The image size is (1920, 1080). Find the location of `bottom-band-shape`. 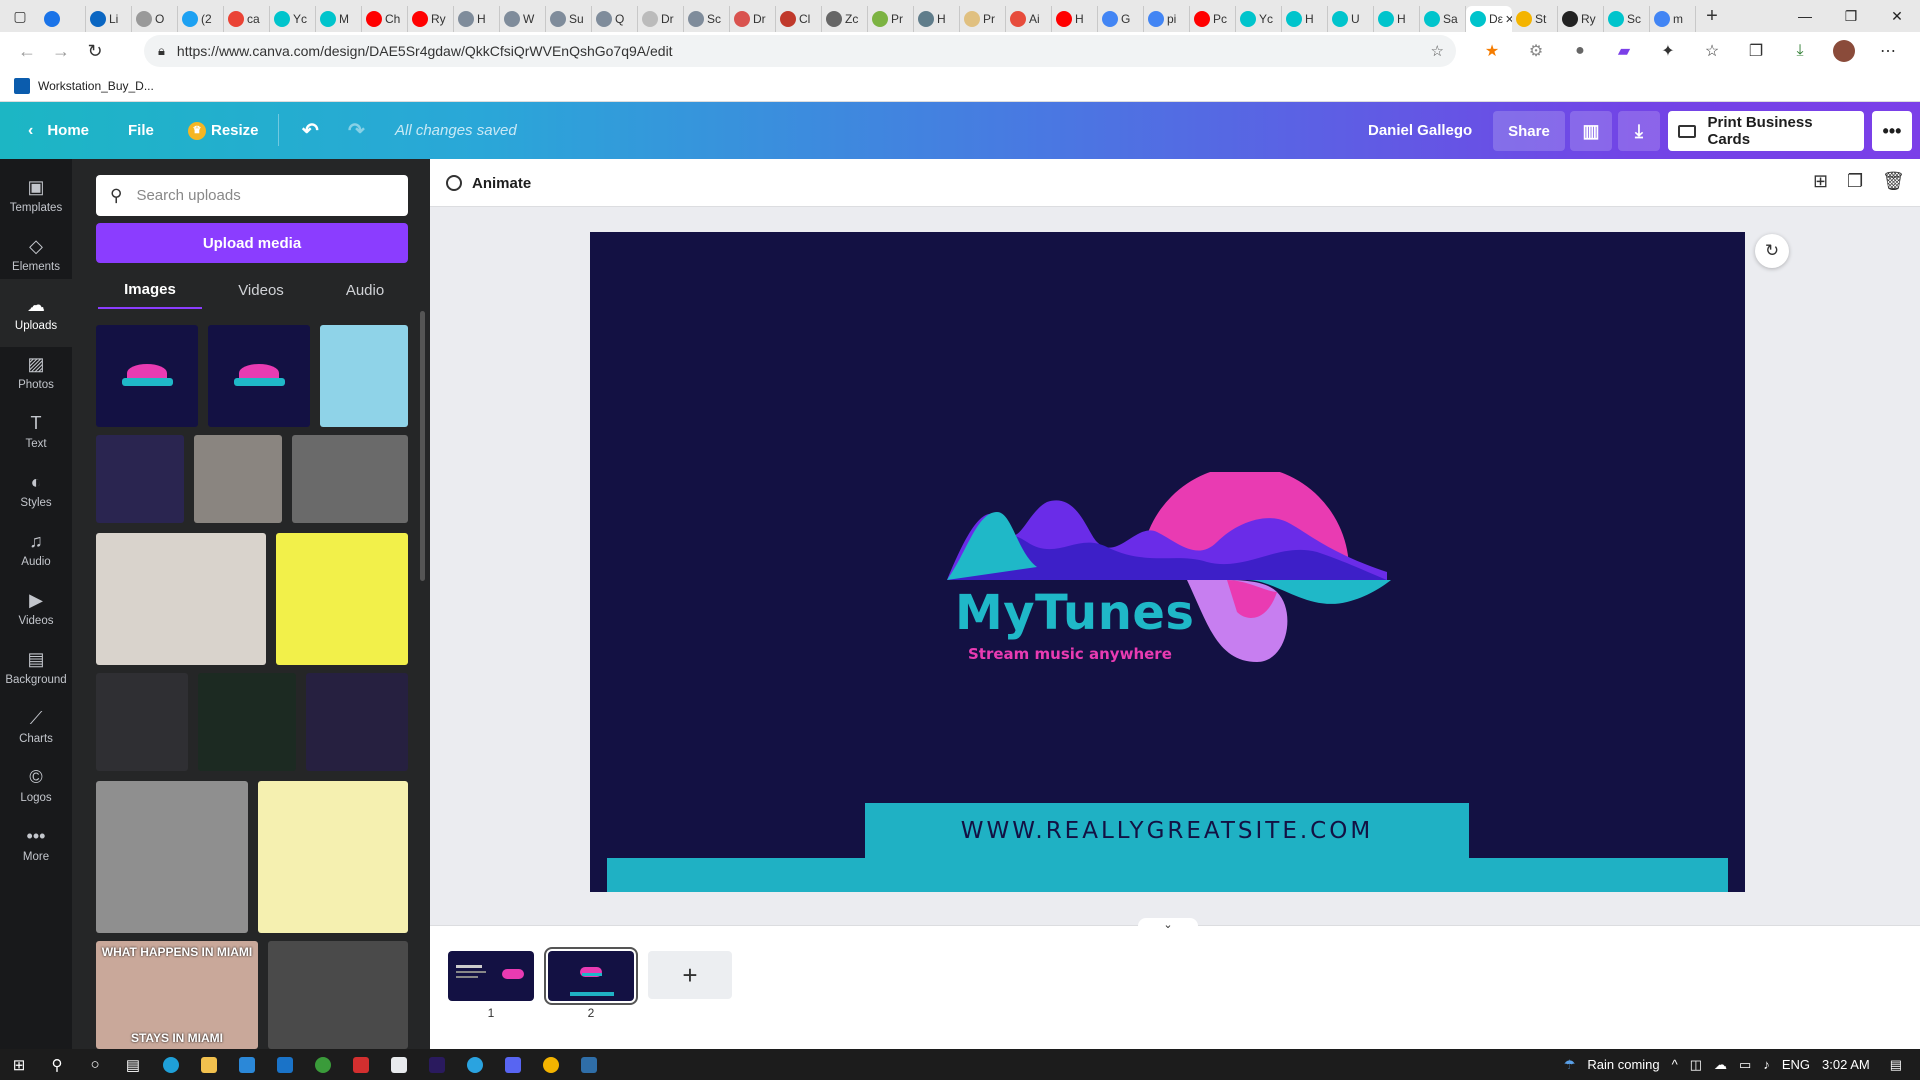

bottom-band-shape is located at coordinates (1167, 875).